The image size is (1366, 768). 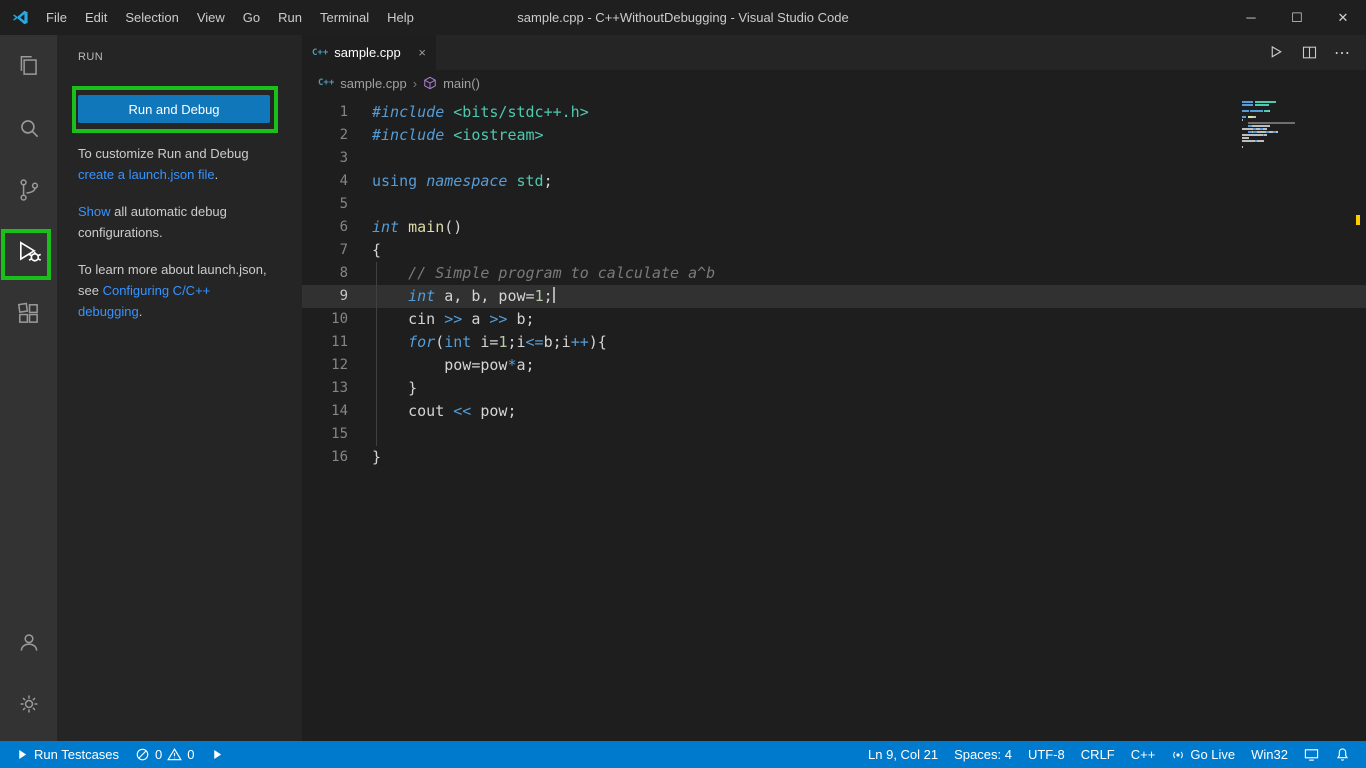 I want to click on split-editor-button, so click(x=1309, y=52).